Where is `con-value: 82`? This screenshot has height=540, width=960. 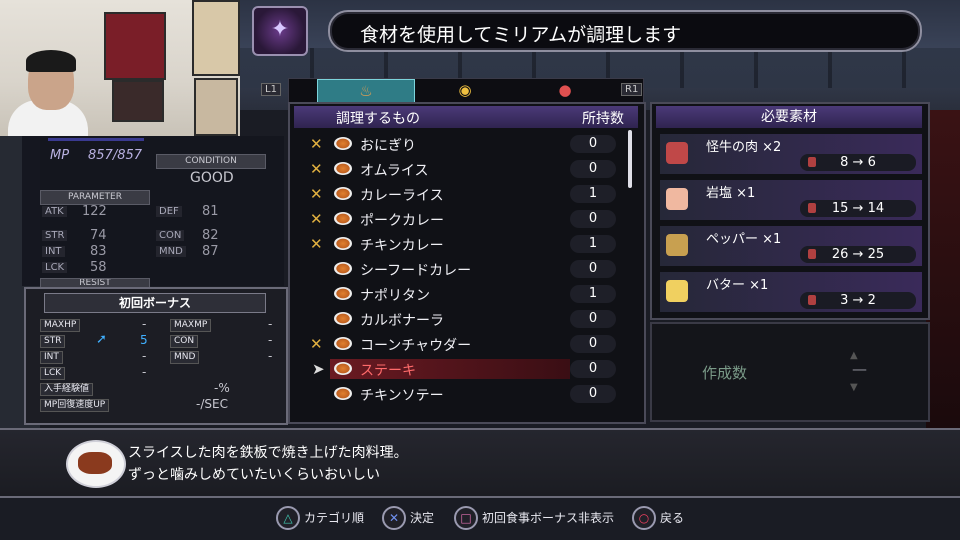 con-value: 82 is located at coordinates (210, 235).